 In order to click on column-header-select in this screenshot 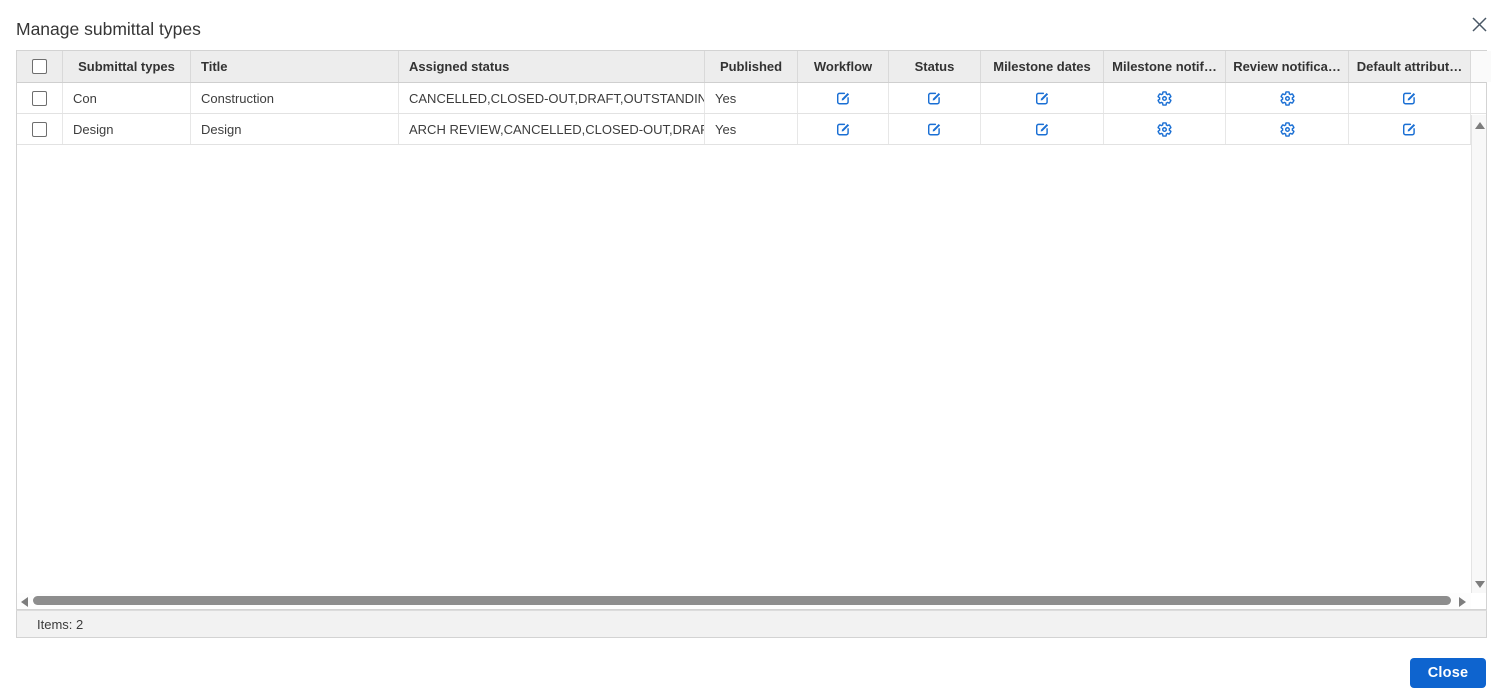, I will do `click(40, 66)`.